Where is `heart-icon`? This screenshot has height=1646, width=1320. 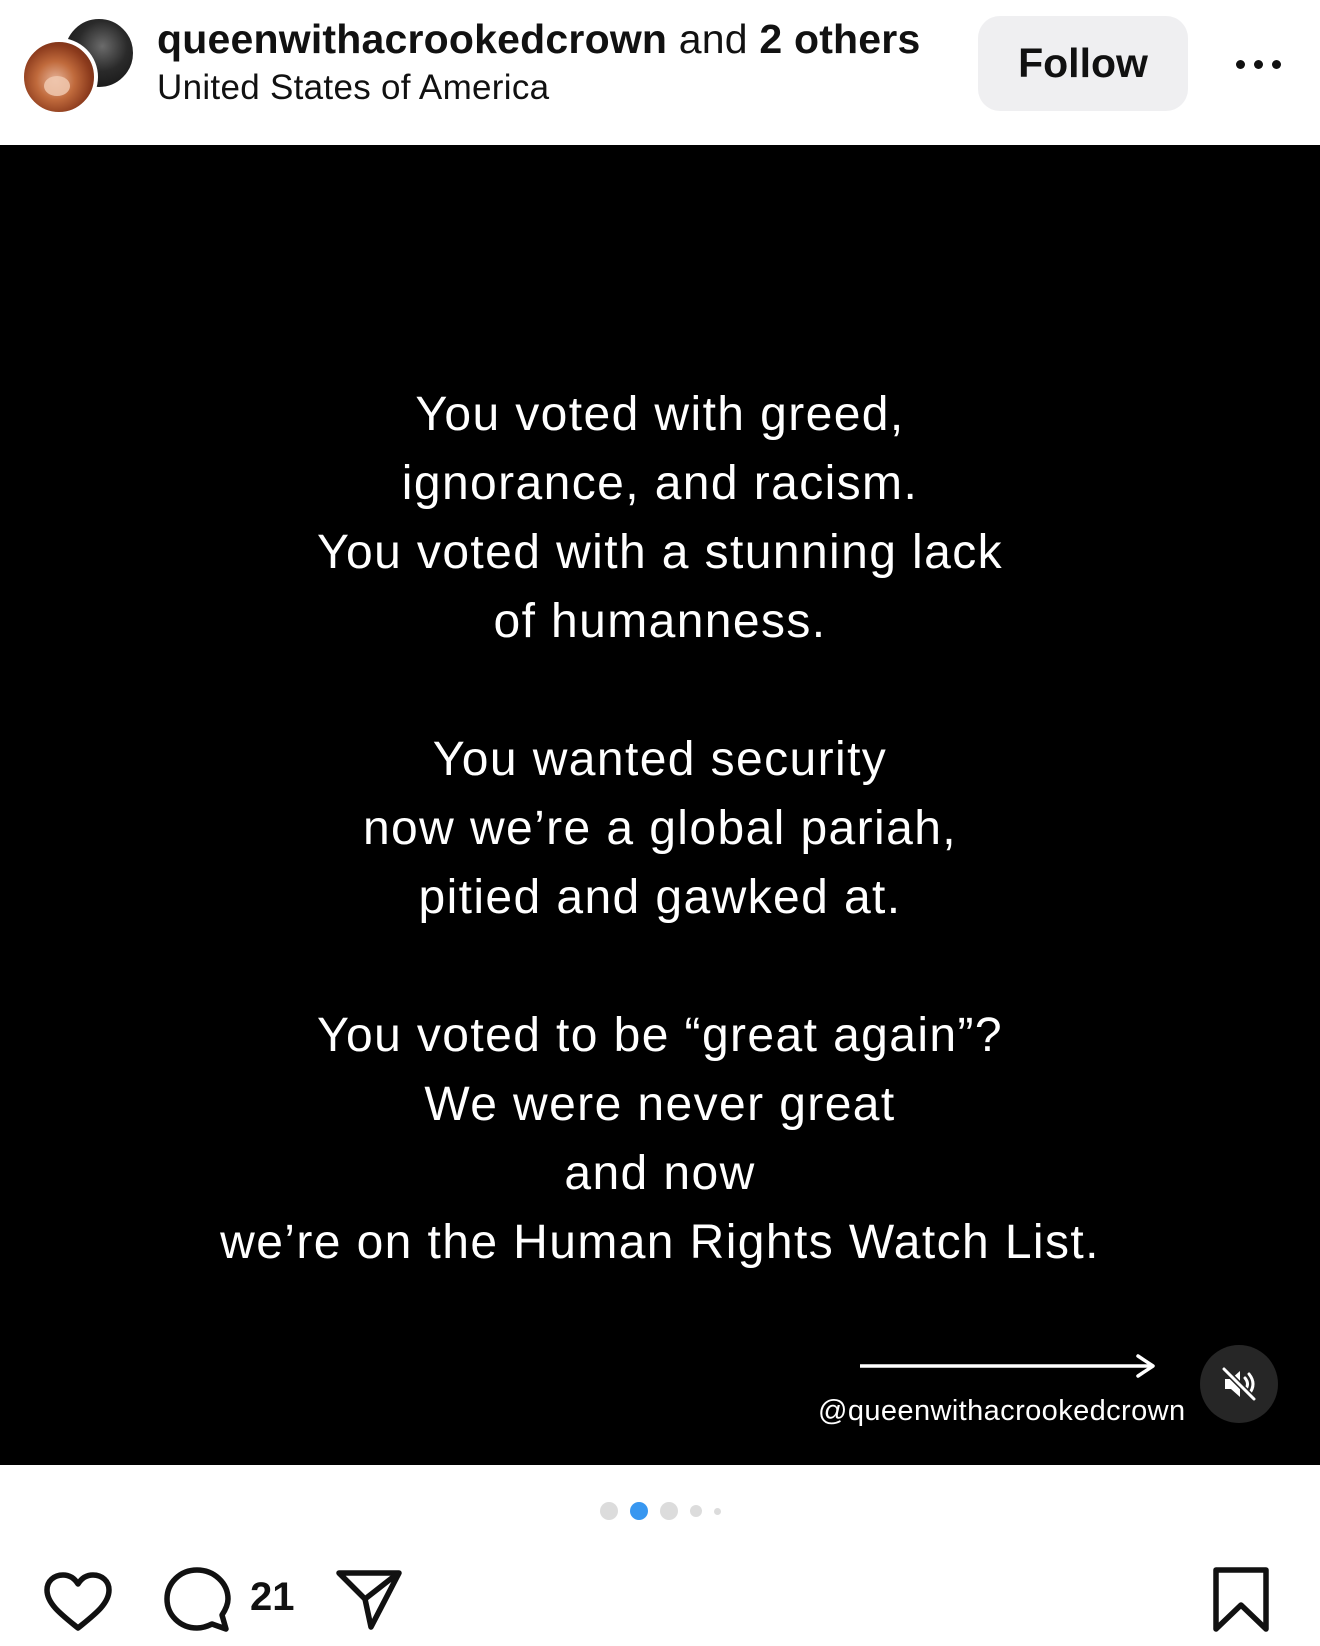
heart-icon is located at coordinates (78, 1601).